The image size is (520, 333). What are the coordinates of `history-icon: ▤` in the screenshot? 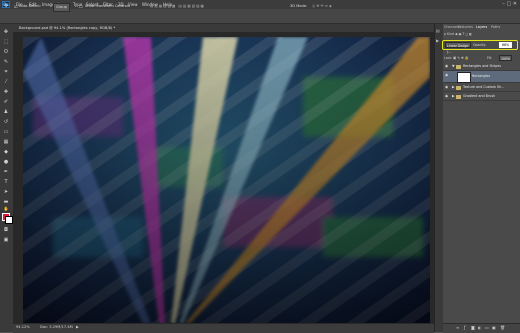 It's located at (438, 30).